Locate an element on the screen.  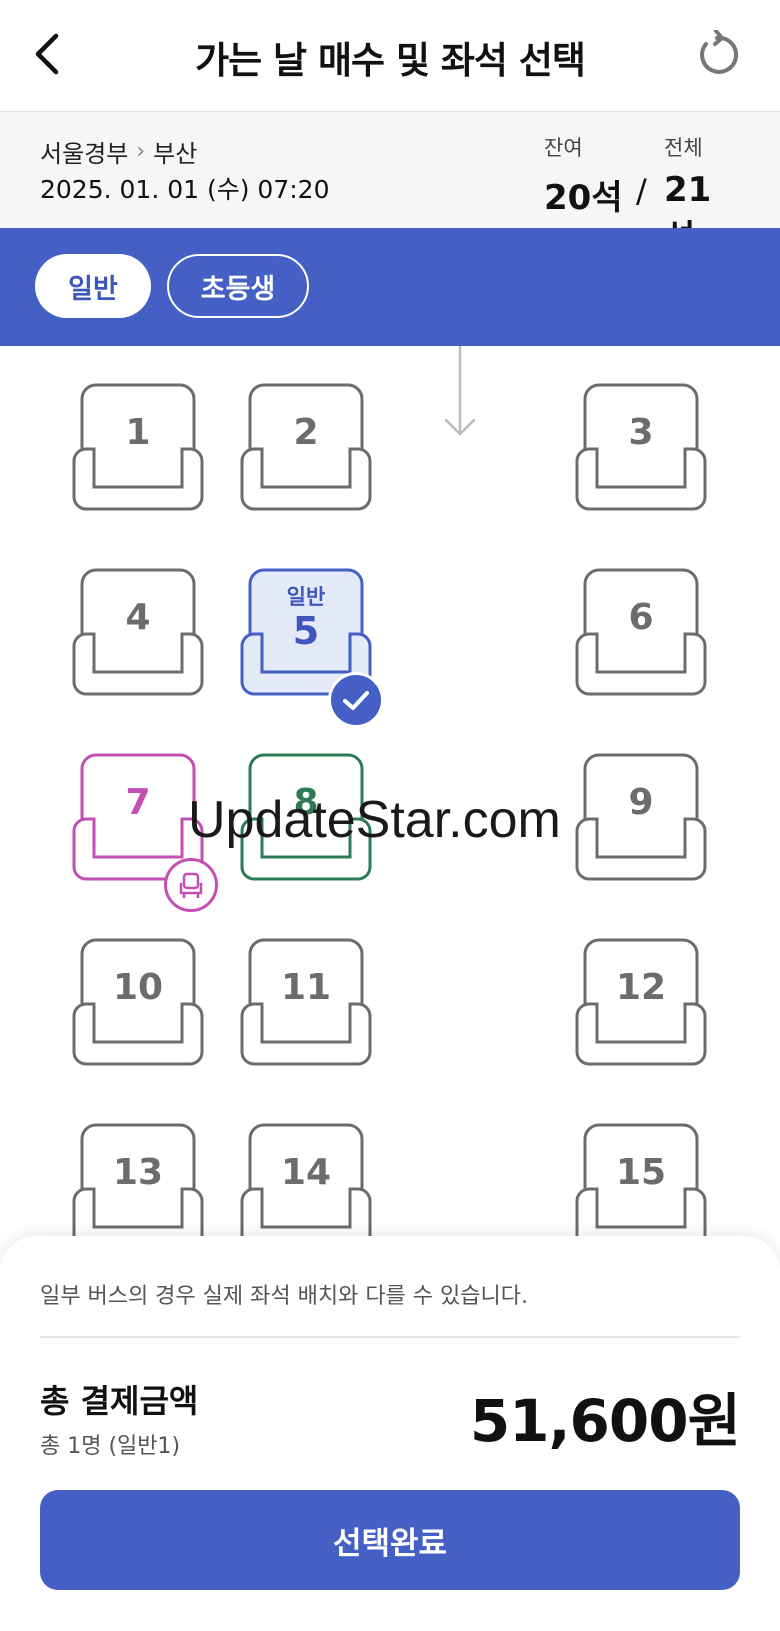
seat-number: 1 is located at coordinates (138, 432).